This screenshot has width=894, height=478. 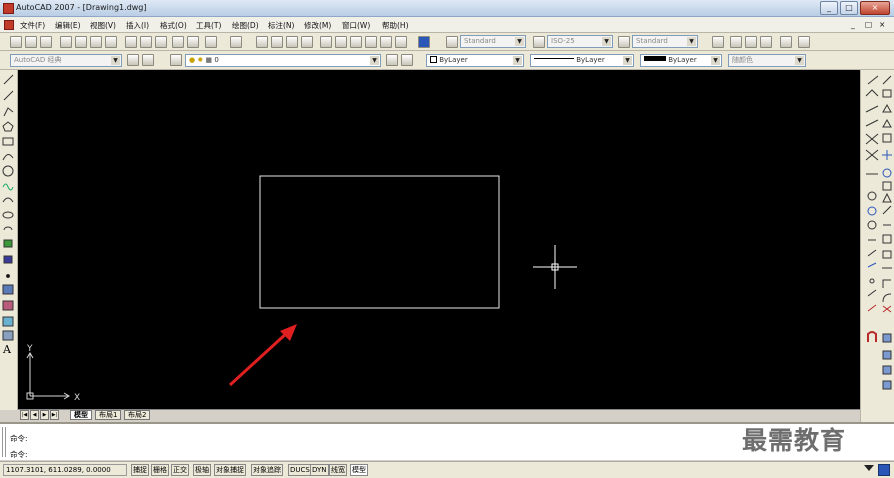 I want to click on markup-set-icon, so click(x=386, y=42).